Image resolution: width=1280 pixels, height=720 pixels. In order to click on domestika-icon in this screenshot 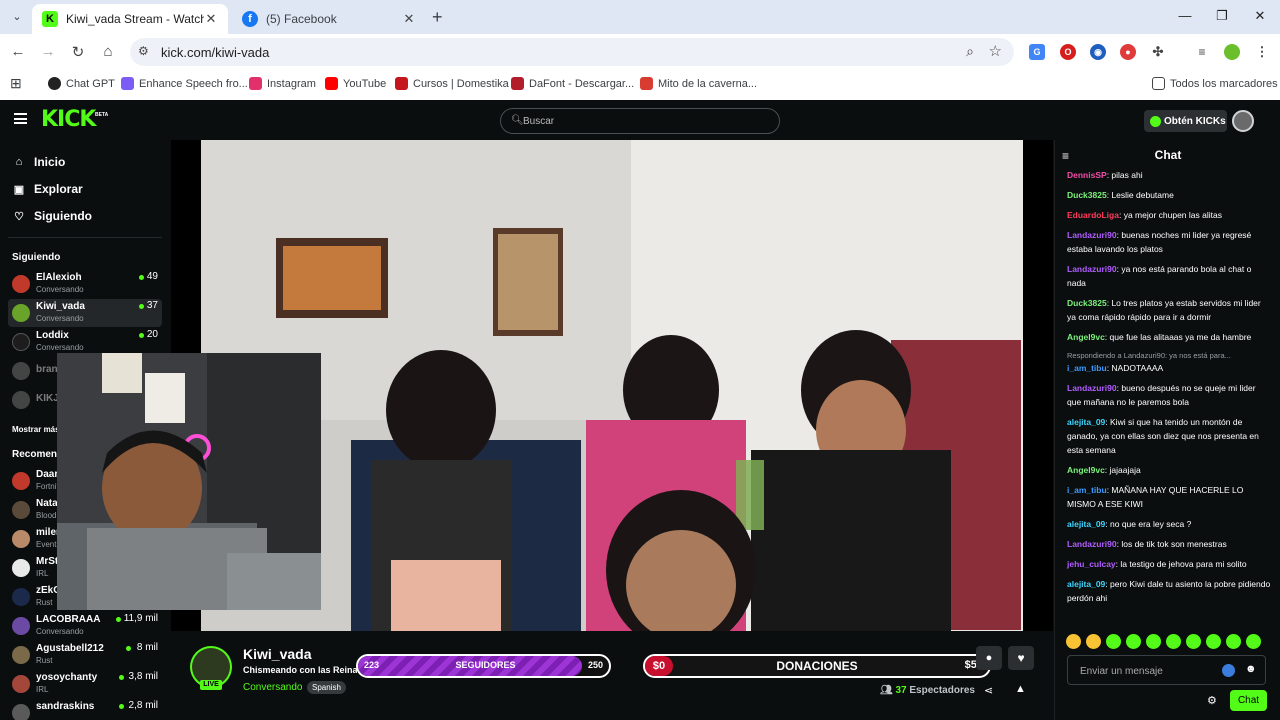, I will do `click(401, 83)`.